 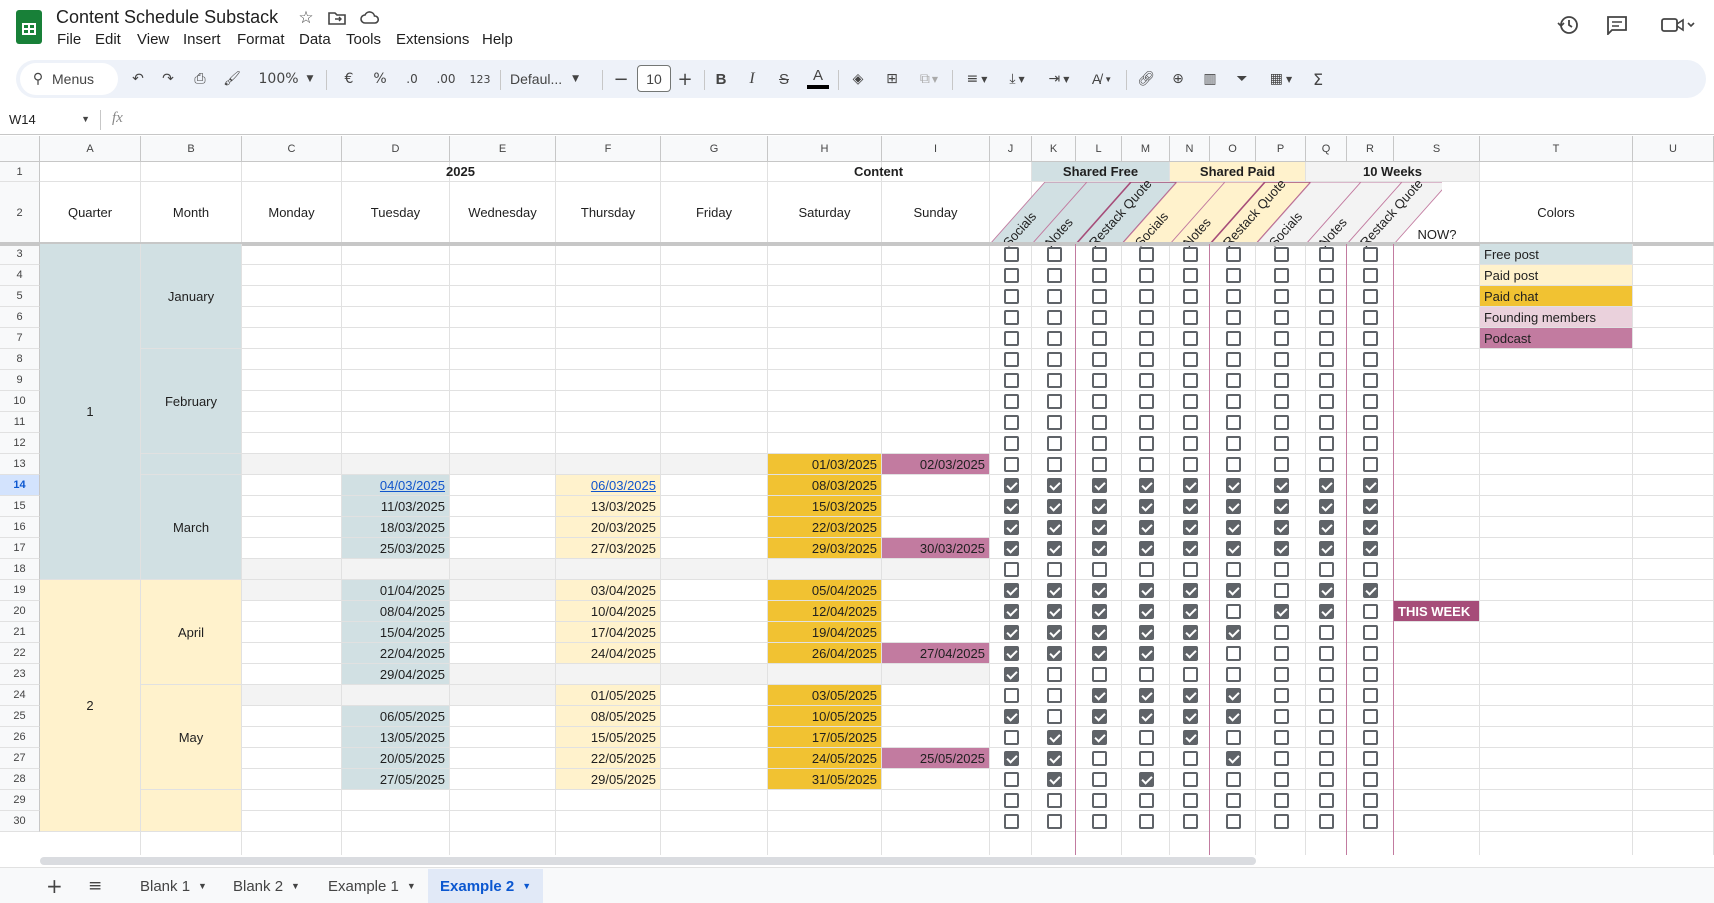 I want to click on filter-icon: ⏷, so click(x=1242, y=79).